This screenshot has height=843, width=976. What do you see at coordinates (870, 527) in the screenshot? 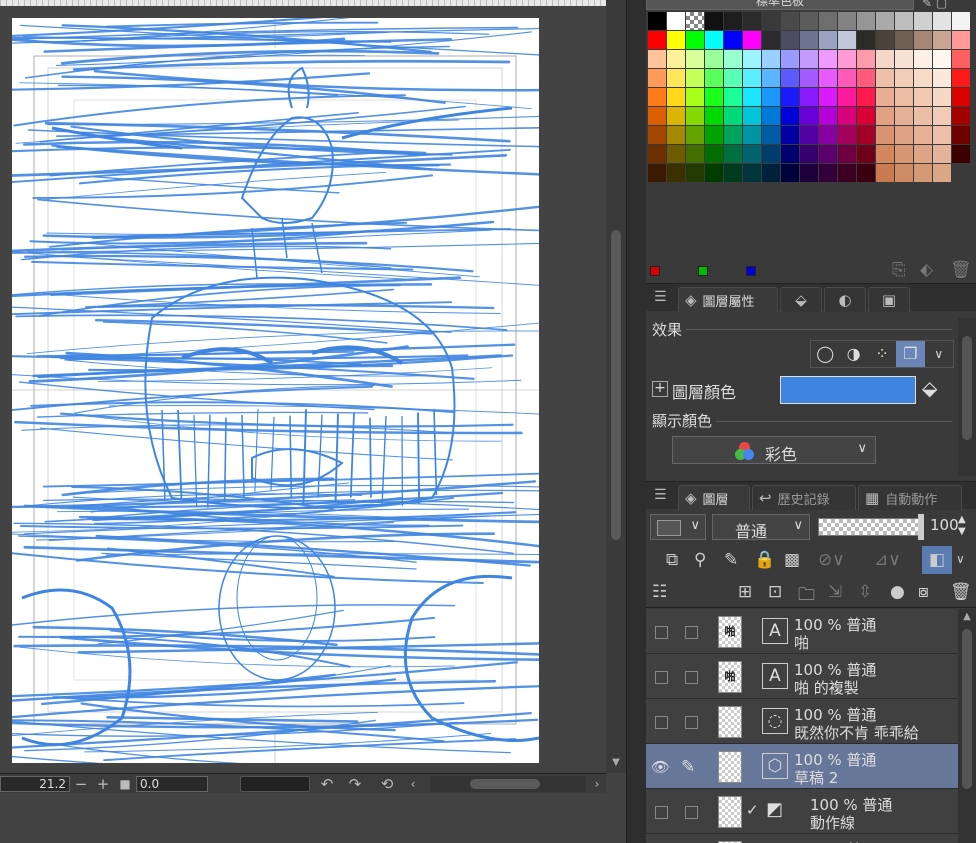
I see `opacity-slider` at bounding box center [870, 527].